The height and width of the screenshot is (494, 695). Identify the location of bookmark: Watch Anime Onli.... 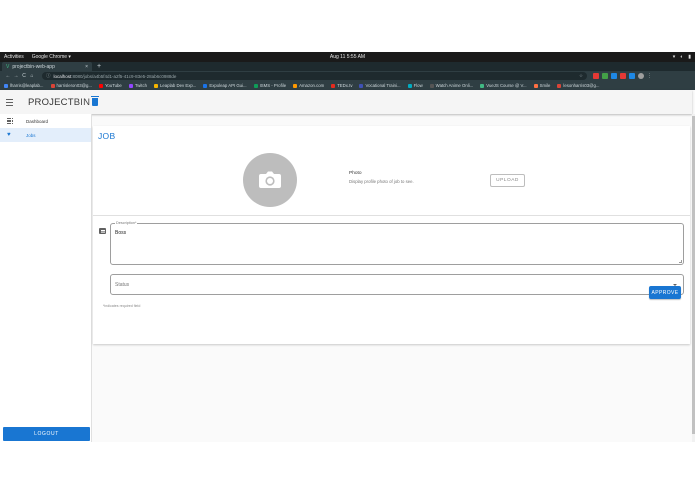
(451, 85).